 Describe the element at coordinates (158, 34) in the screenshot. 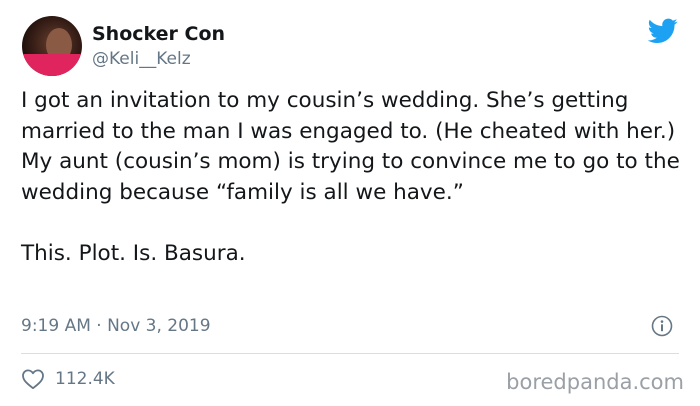

I see `display-name: Shocker Con` at that location.